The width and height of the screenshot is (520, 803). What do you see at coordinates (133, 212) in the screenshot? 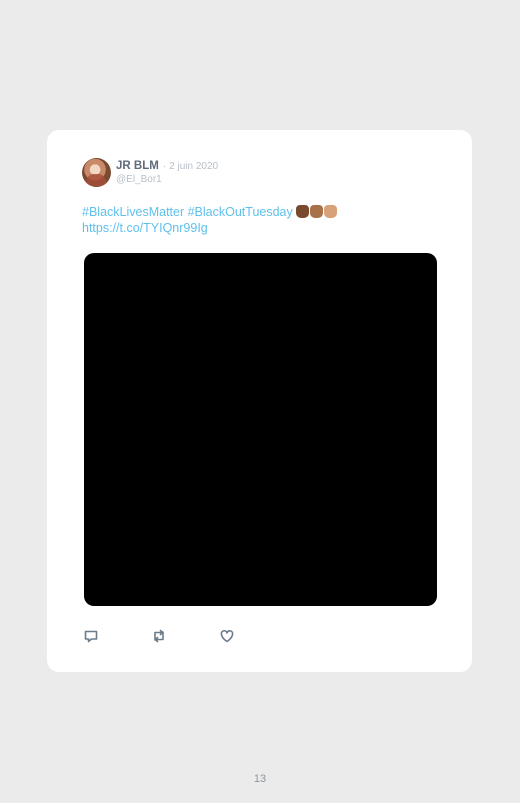
I see `hashtag-blacklivesmatter: #BlackLivesMatter` at bounding box center [133, 212].